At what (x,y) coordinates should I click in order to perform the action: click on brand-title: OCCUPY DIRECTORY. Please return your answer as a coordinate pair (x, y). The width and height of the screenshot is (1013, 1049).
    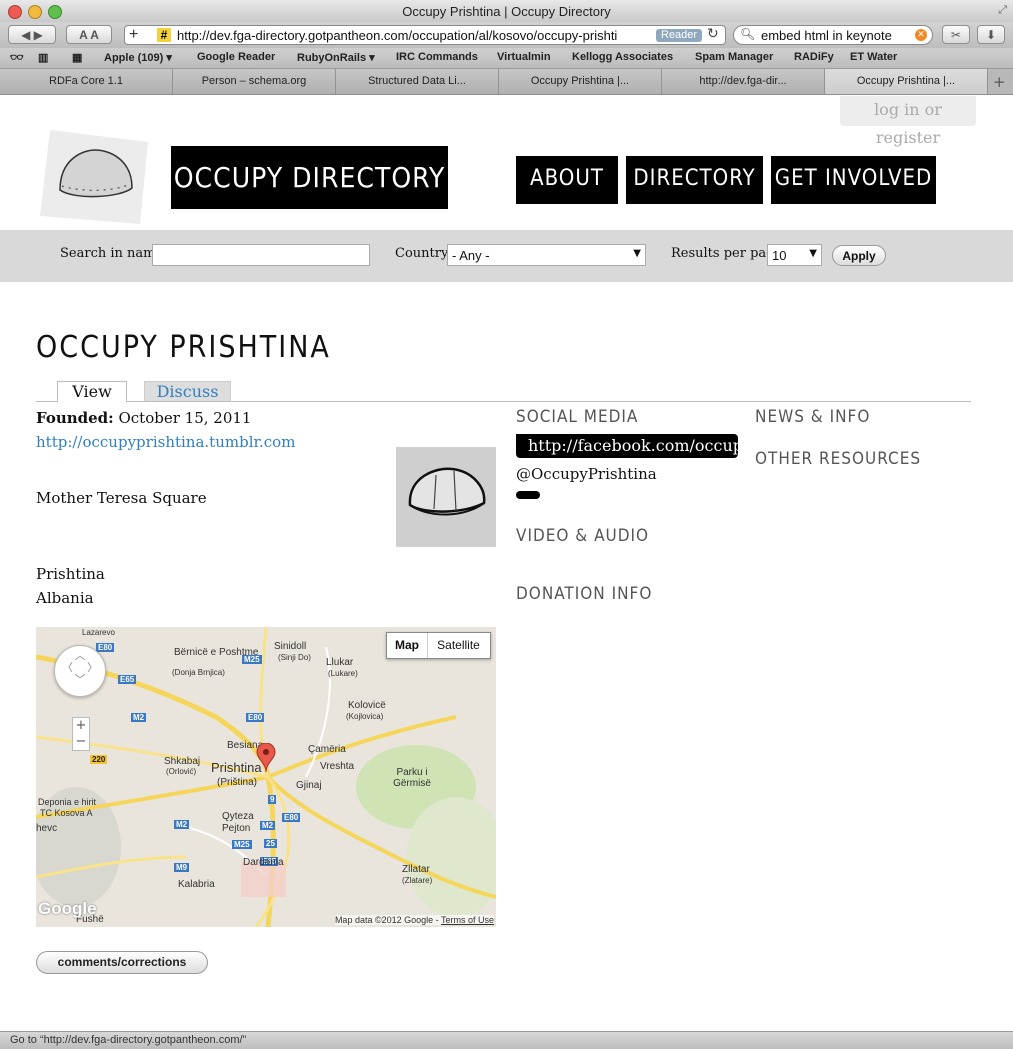
    Looking at the image, I should click on (309, 177).